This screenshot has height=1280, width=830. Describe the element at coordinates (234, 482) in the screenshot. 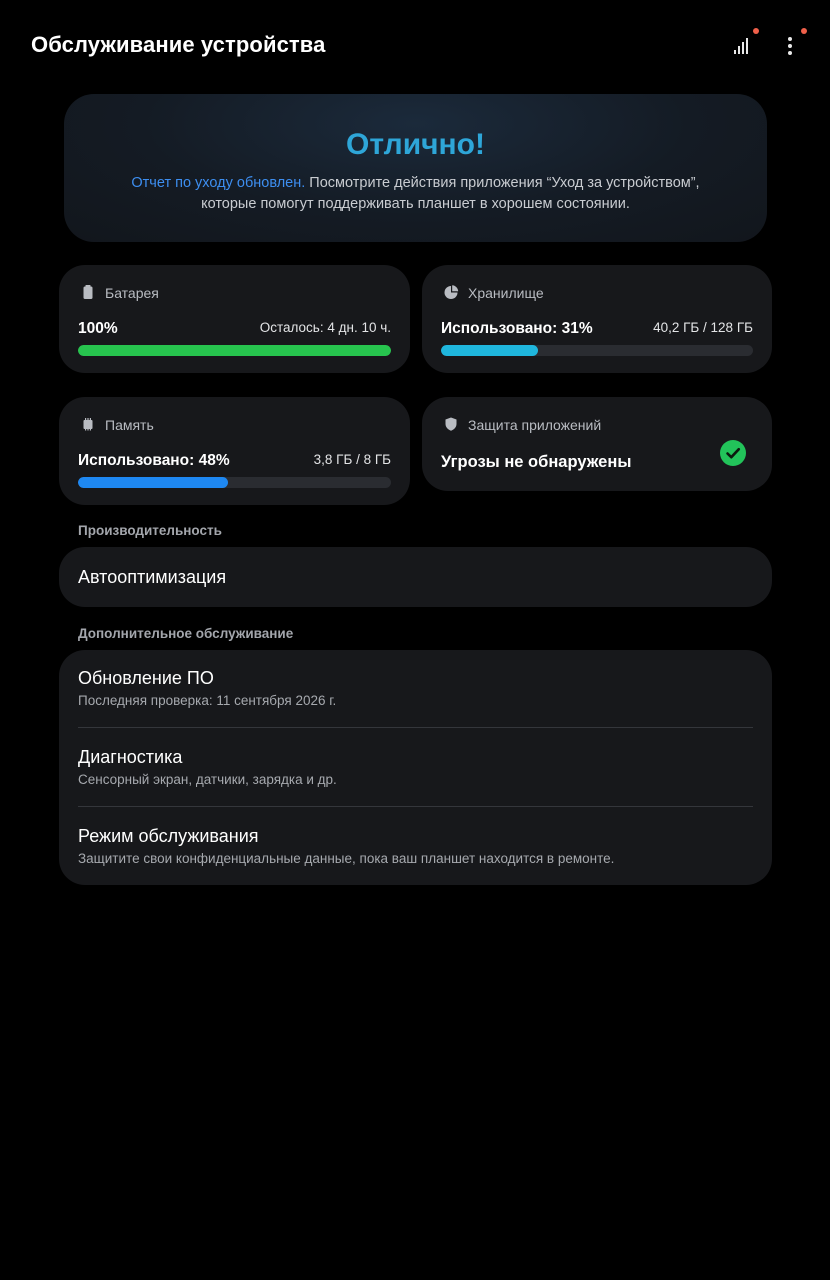

I see `memory-progress-bar` at that location.